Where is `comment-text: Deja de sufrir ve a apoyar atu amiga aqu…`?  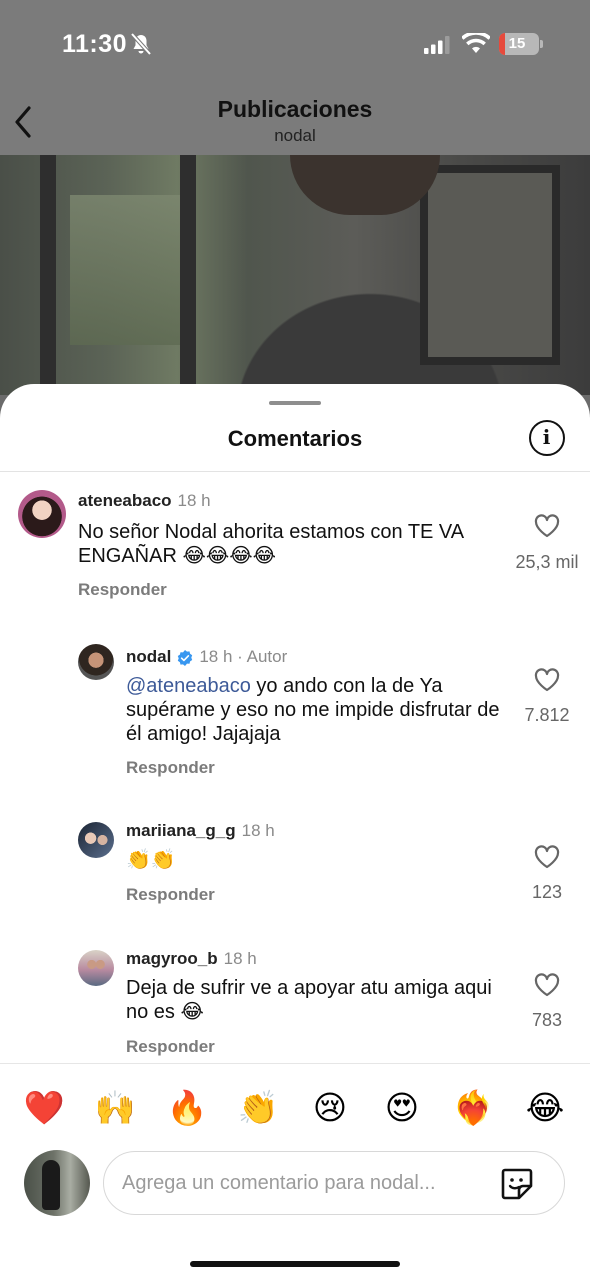
comment-text: Deja de sufrir ve a apoyar atu amiga aqu… is located at coordinates (309, 1000).